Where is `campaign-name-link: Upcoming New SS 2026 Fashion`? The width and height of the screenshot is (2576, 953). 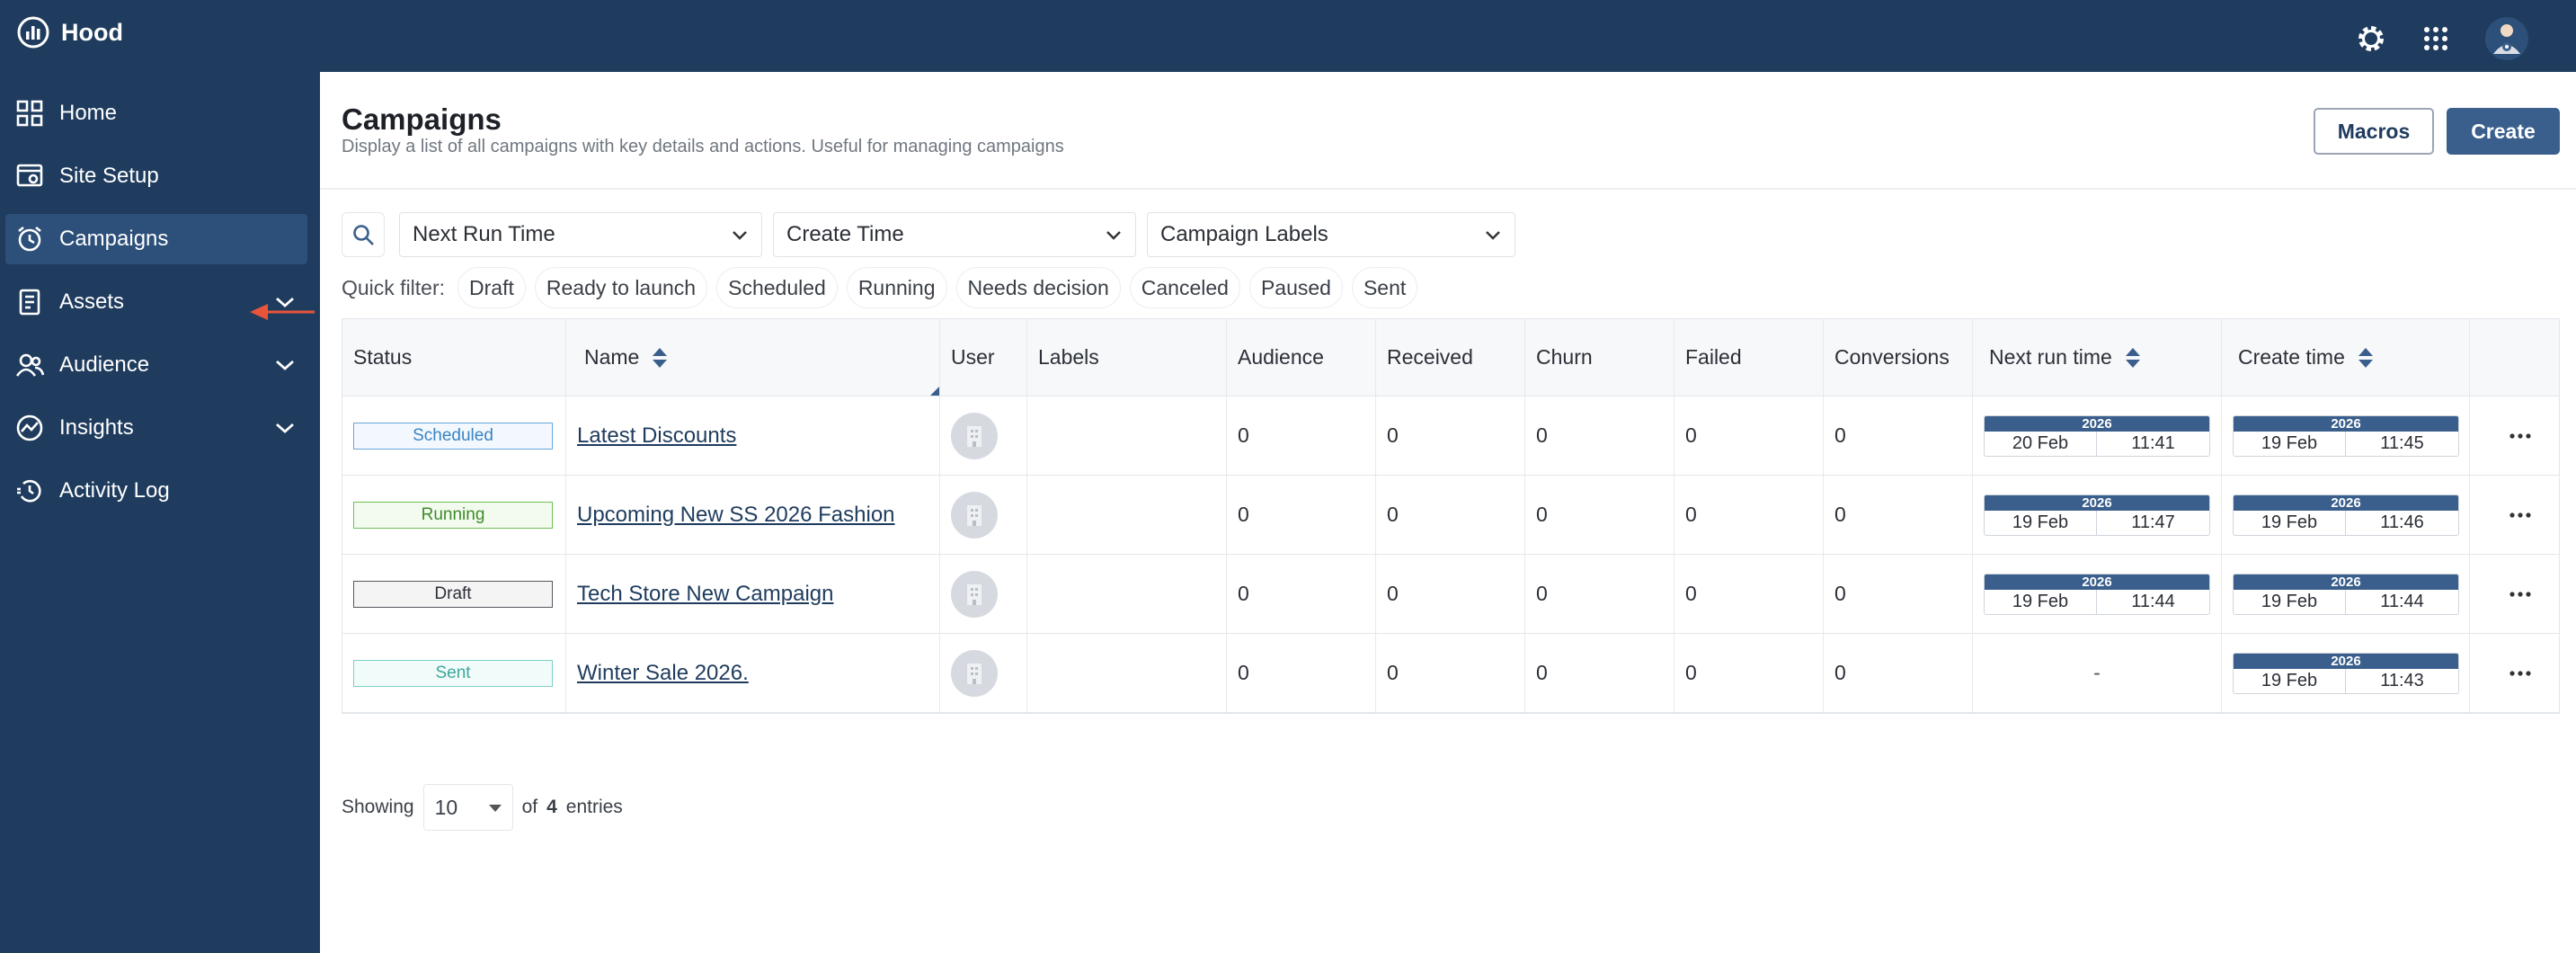
campaign-name-link: Upcoming New SS 2026 Fashion is located at coordinates (736, 515).